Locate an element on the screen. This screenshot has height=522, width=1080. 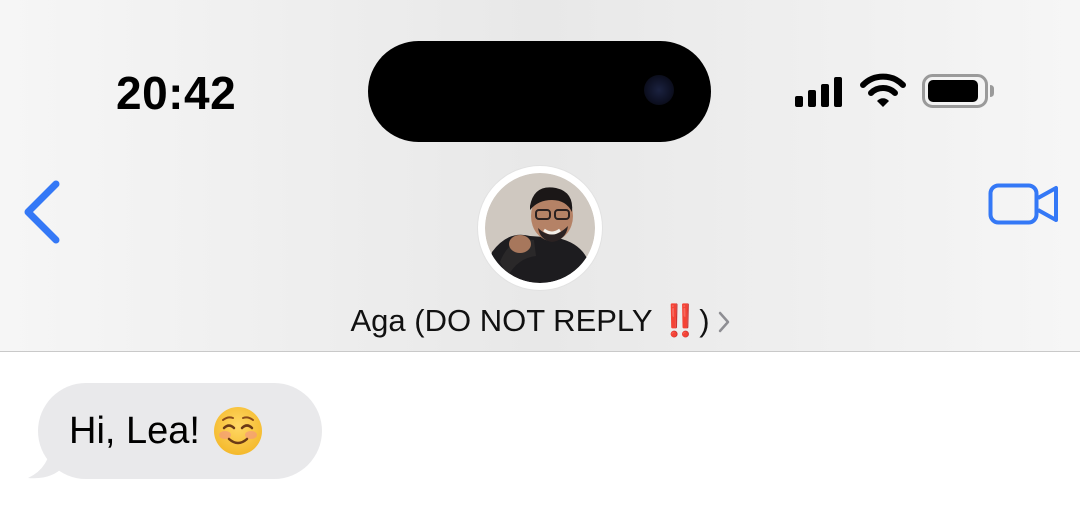
chevron-right-icon is located at coordinates (723, 321).